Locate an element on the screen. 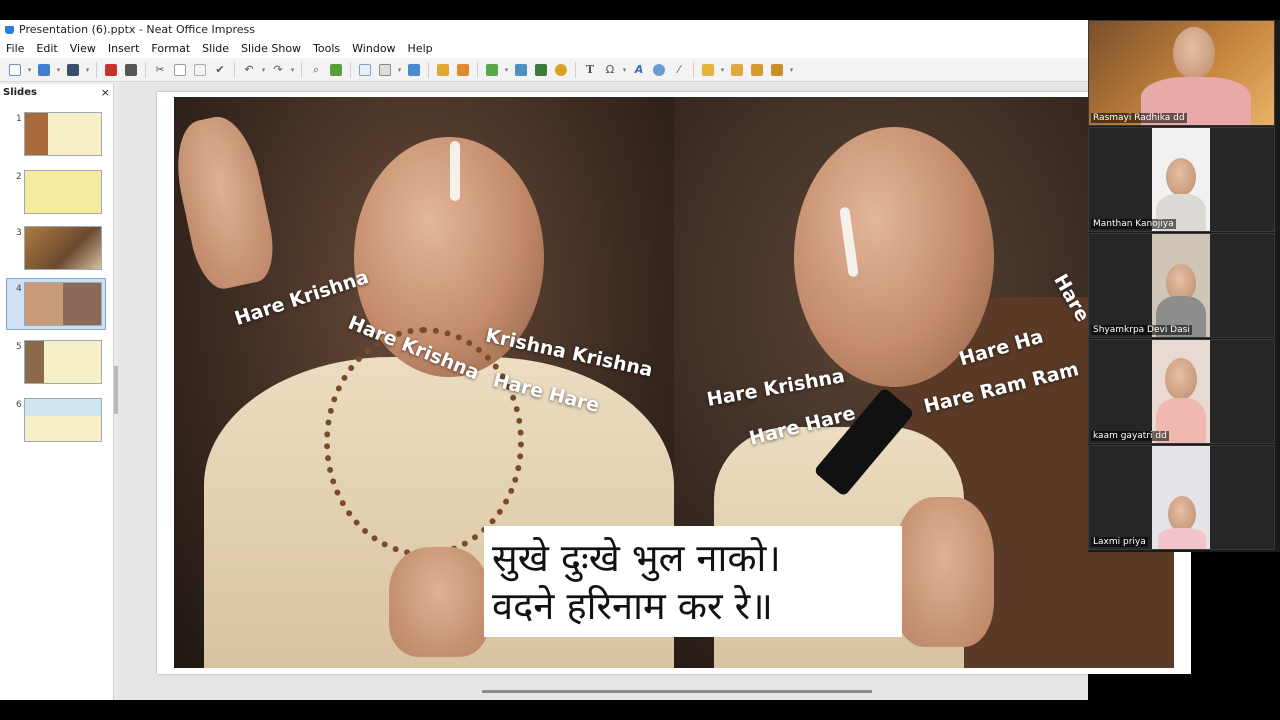 This screenshot has width=1280, height=720. redo-dropdown-icon: ▾ is located at coordinates (292, 70).